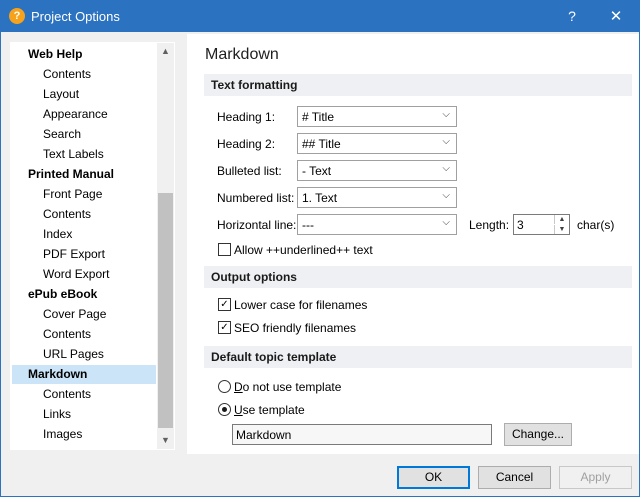  I want to click on allow-underline-label: Allow ++underlined++ text, so click(303, 250).